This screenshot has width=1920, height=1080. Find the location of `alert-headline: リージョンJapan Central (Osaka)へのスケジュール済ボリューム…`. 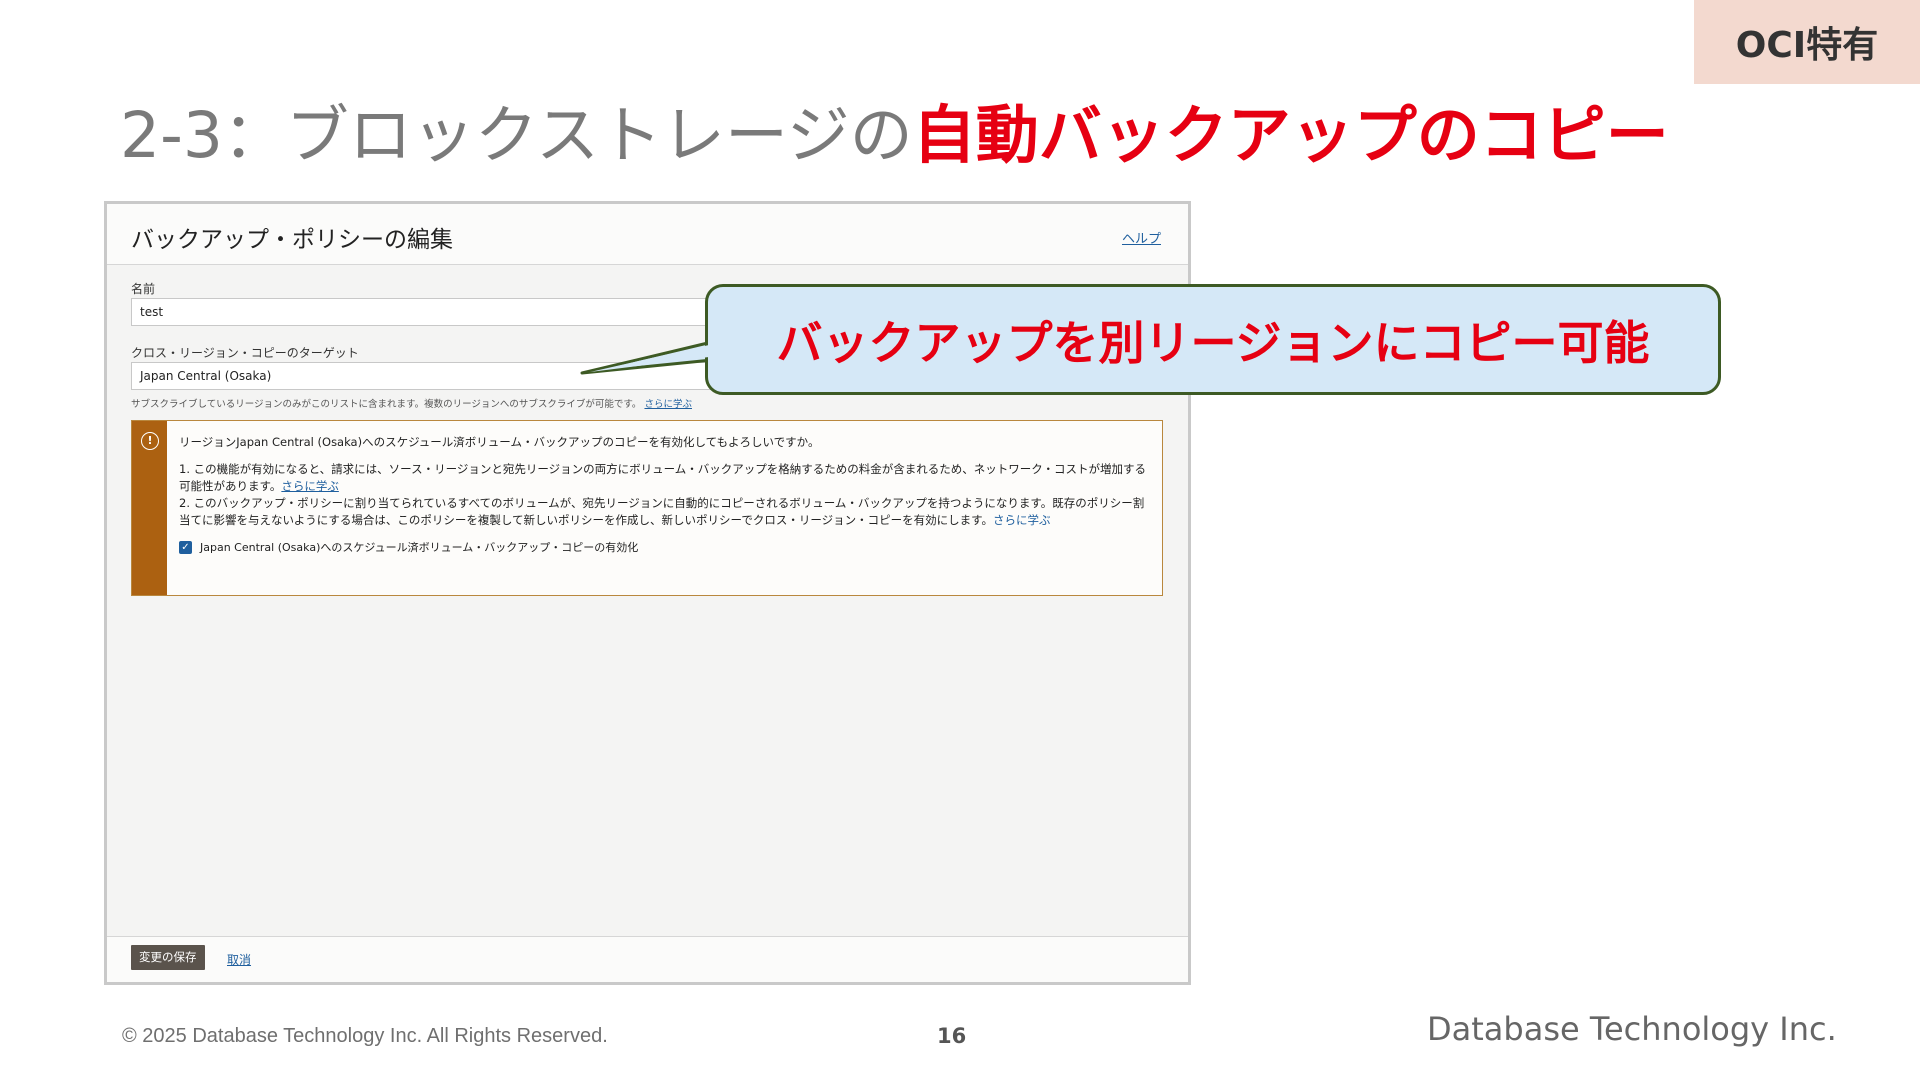

alert-headline: リージョンJapan Central (Osaka)へのスケジュール済ボリューム… is located at coordinates (499, 442).